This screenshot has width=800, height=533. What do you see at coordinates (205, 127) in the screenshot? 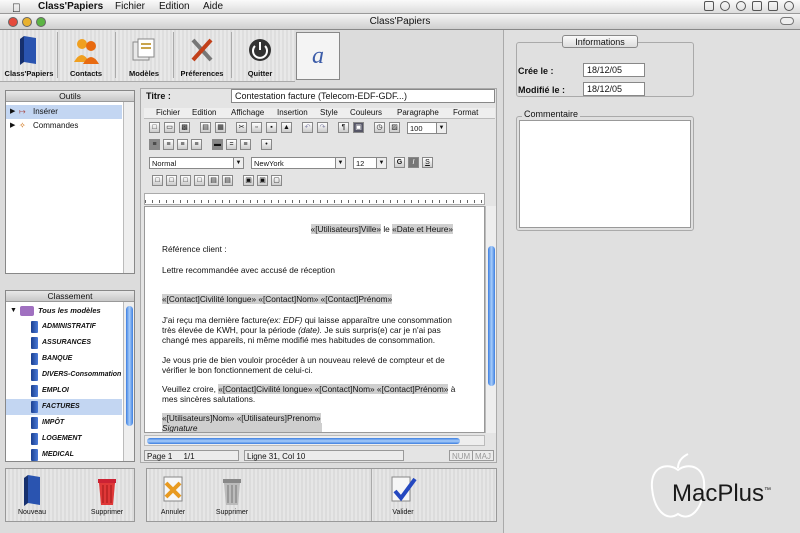
I see `print-preview-icon: ▤` at bounding box center [205, 127].